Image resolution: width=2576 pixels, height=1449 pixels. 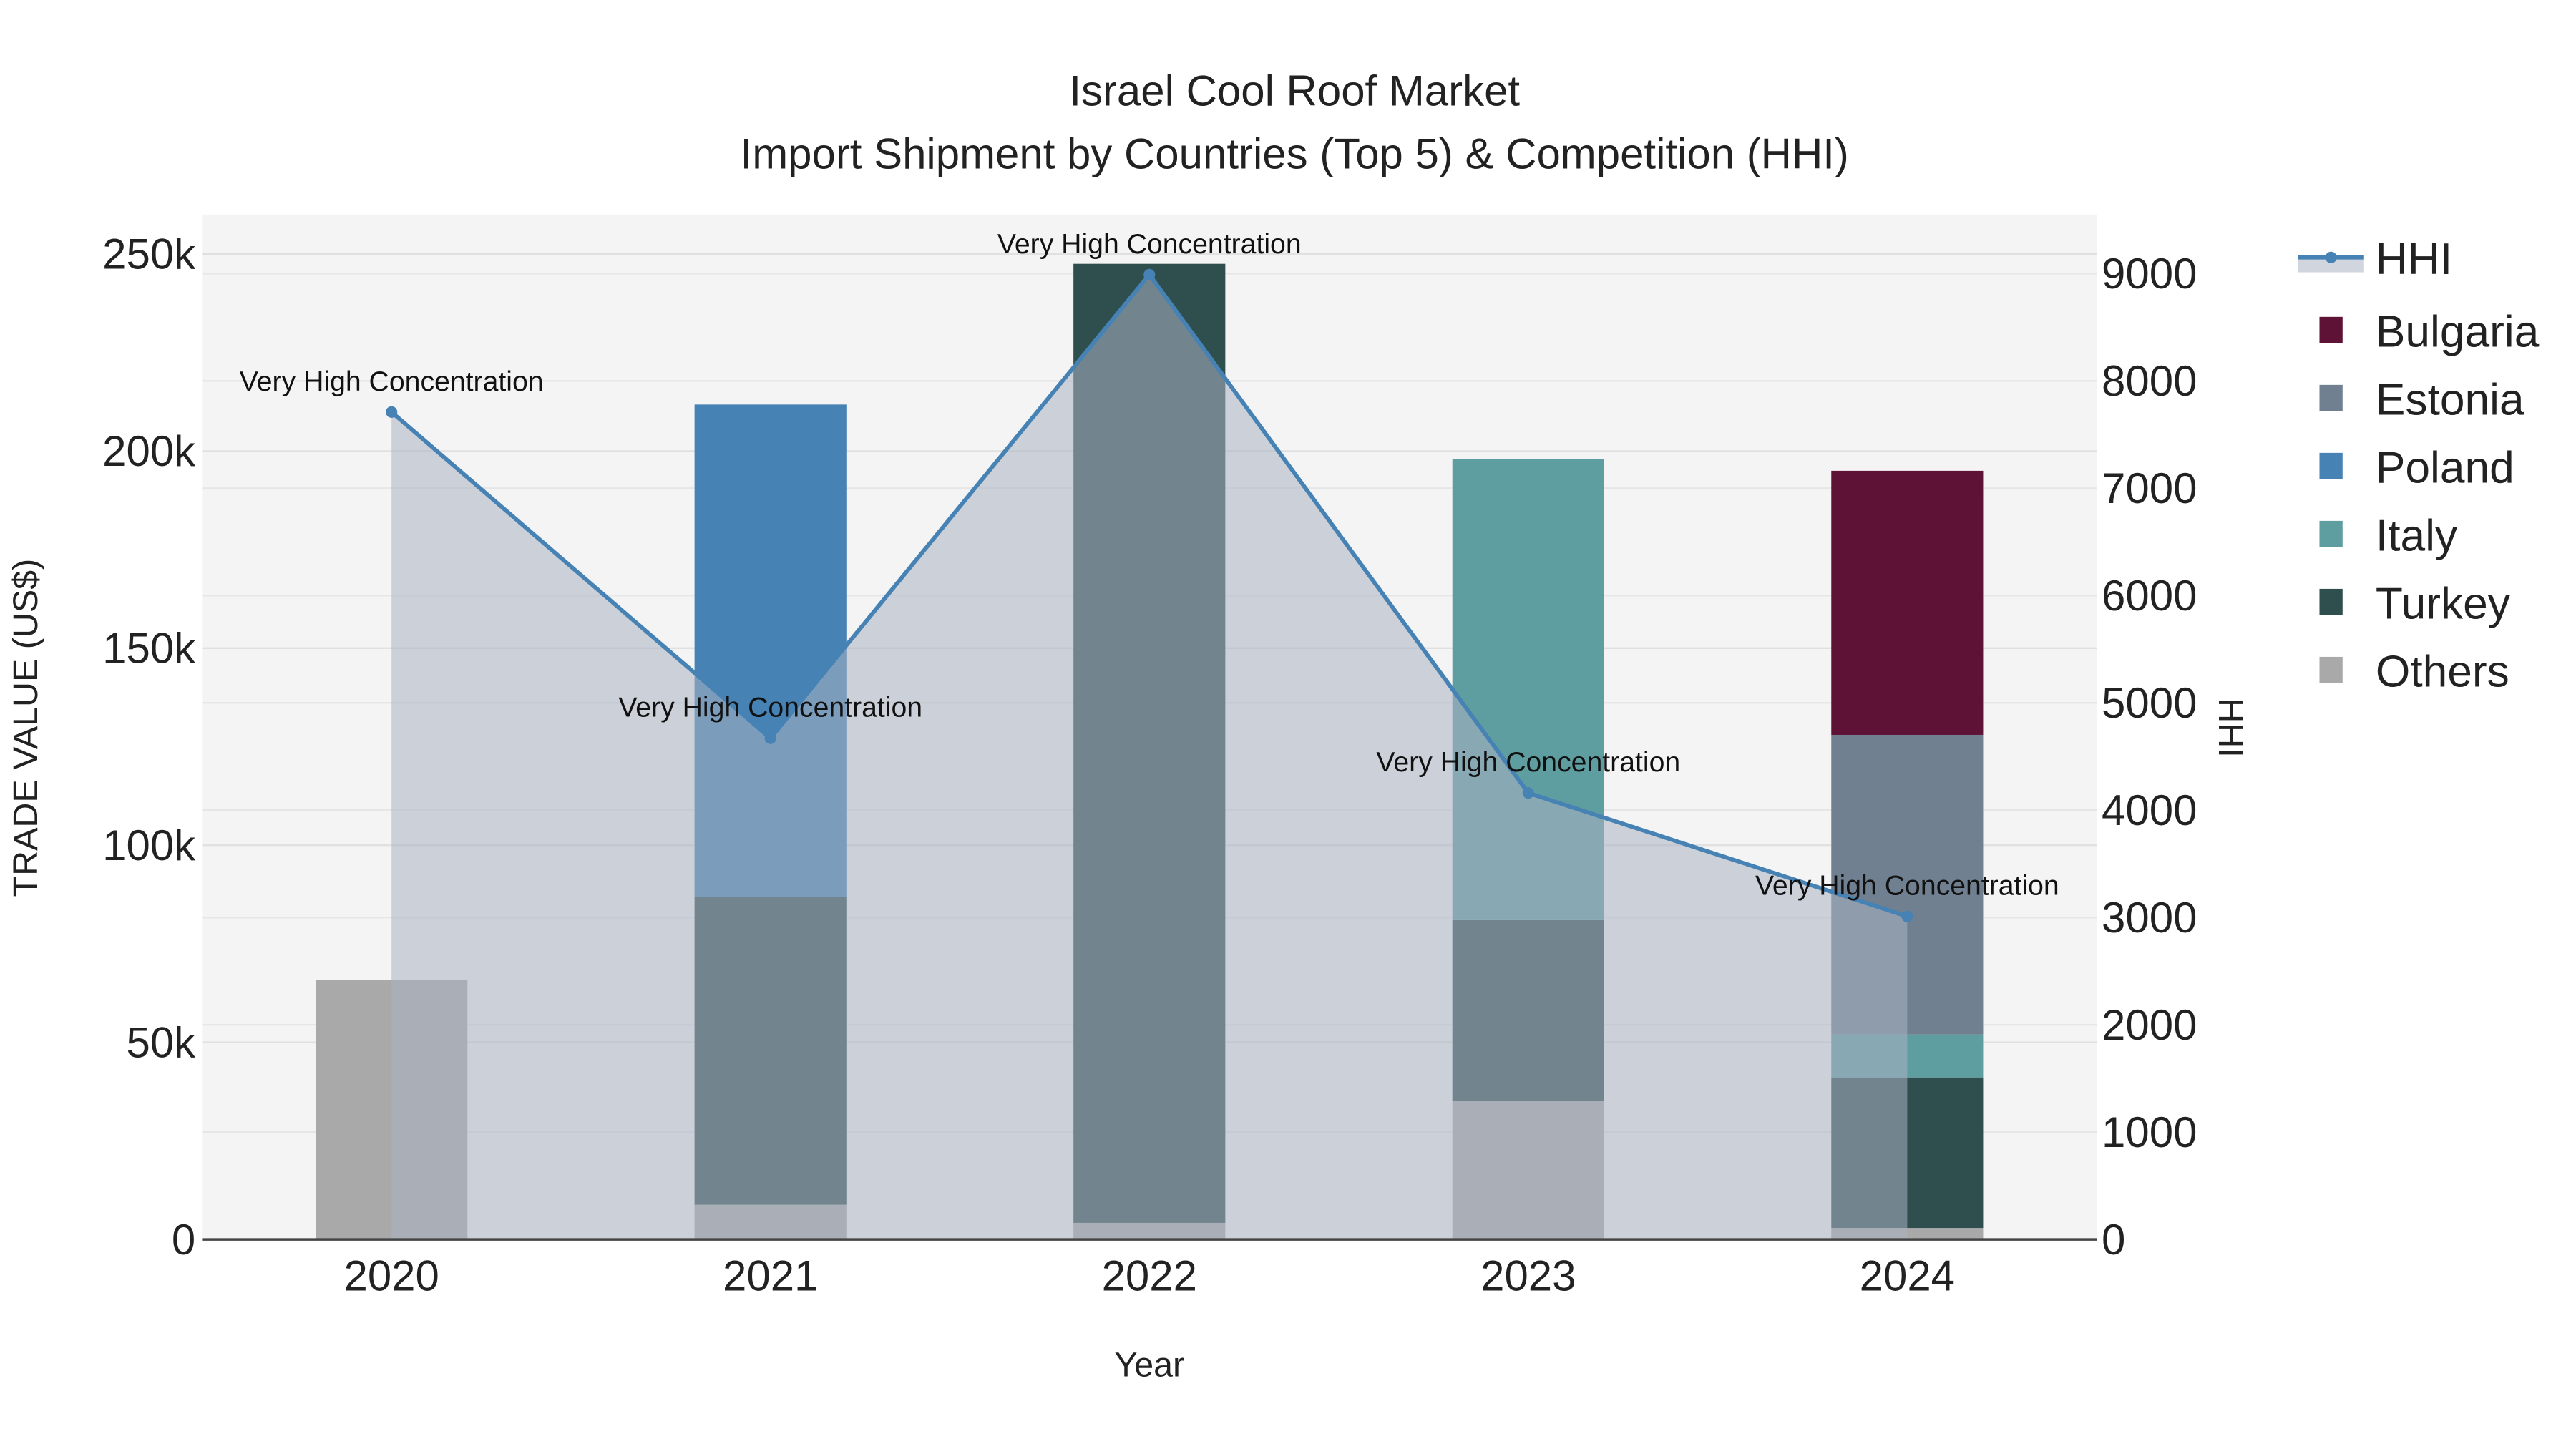 What do you see at coordinates (162, 1042) in the screenshot?
I see `y-tick-label: 50k` at bounding box center [162, 1042].